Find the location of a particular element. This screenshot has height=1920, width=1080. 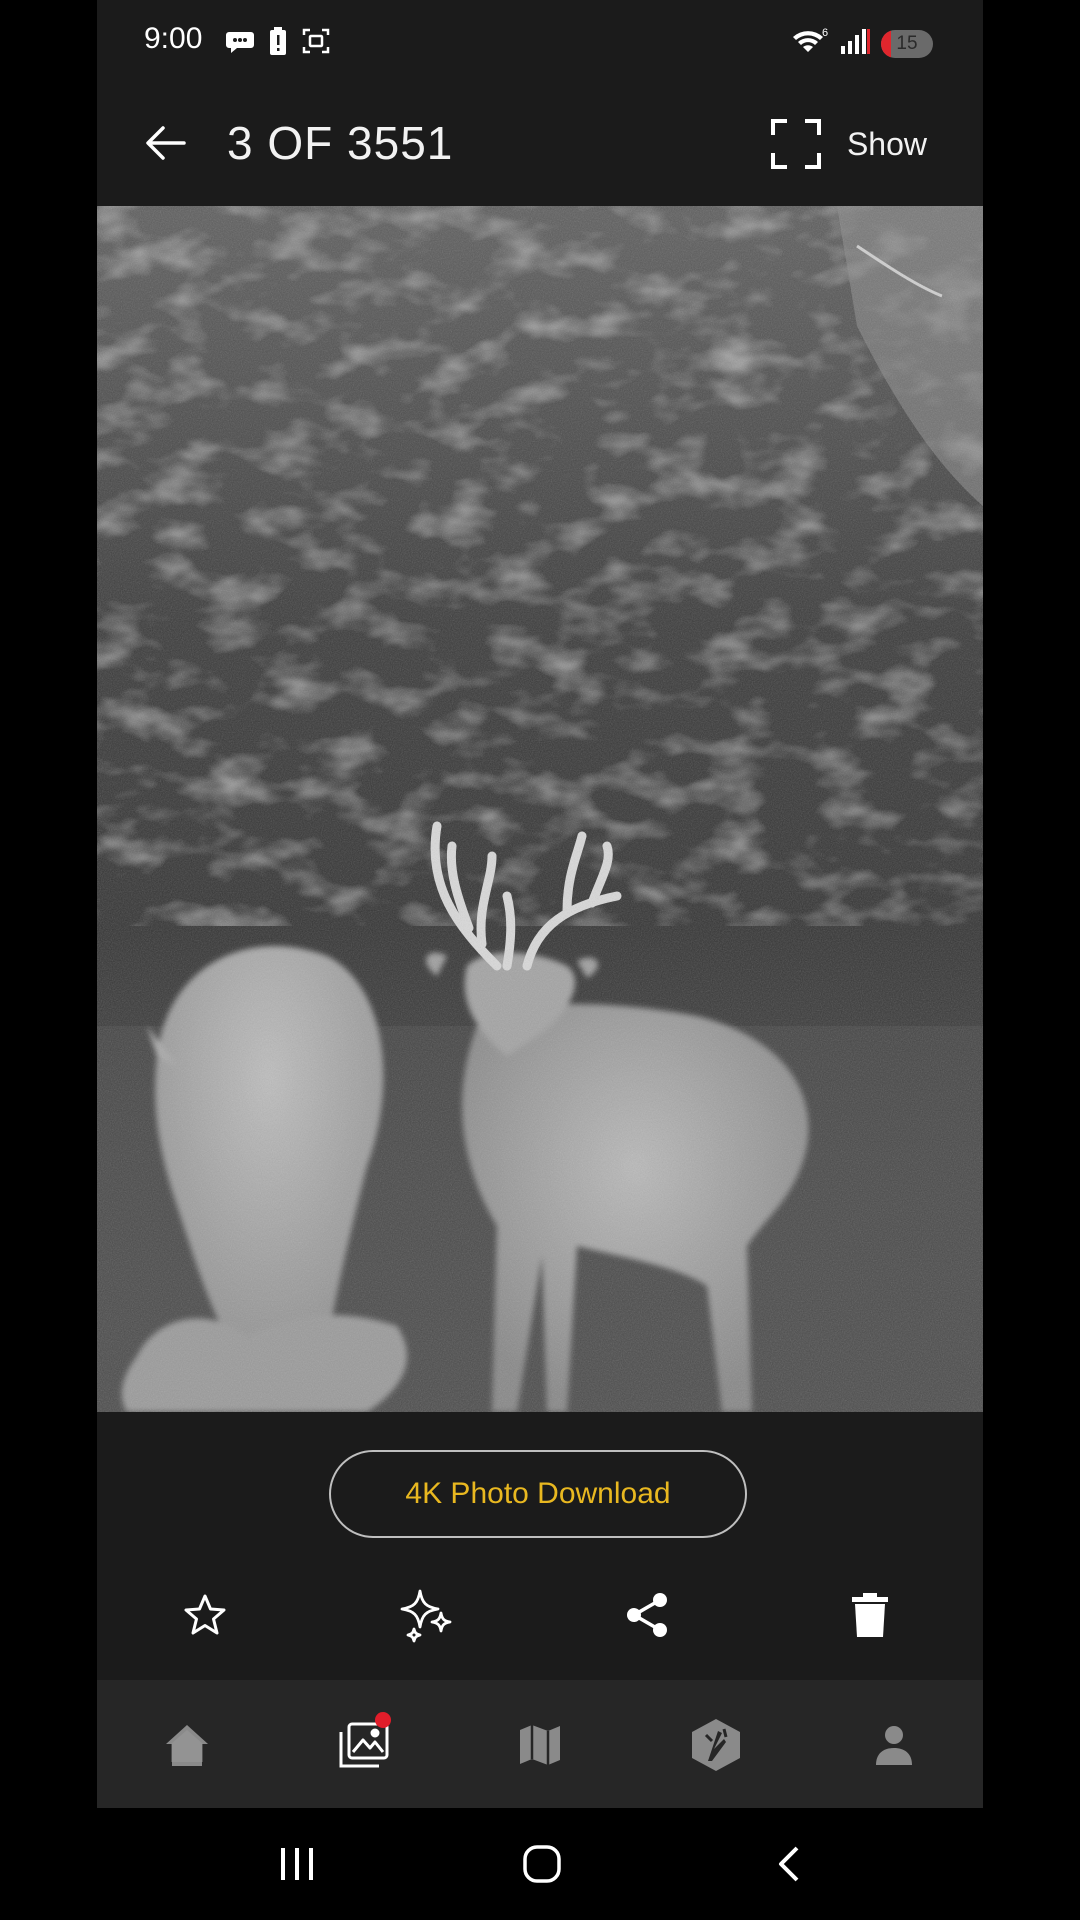

battery-indicator: 15 is located at coordinates (907, 43).